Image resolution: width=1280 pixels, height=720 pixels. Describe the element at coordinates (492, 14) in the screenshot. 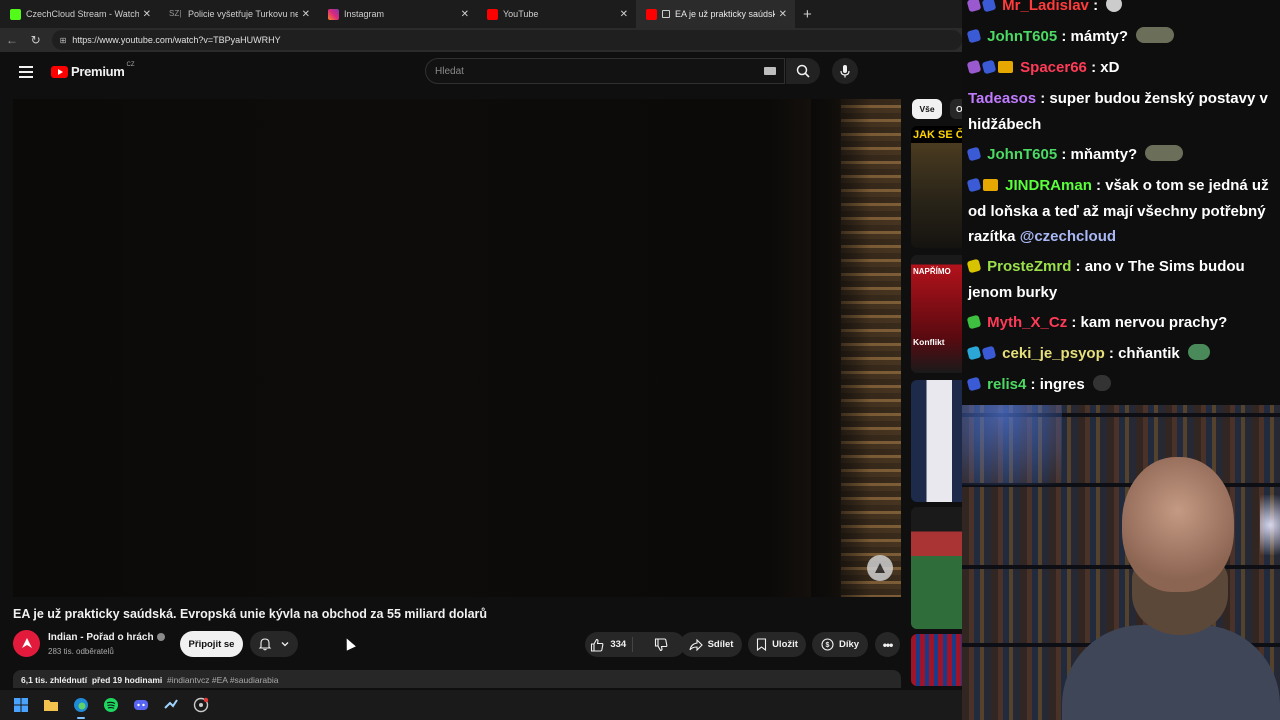

I see `youtube-favicon-icon` at that location.